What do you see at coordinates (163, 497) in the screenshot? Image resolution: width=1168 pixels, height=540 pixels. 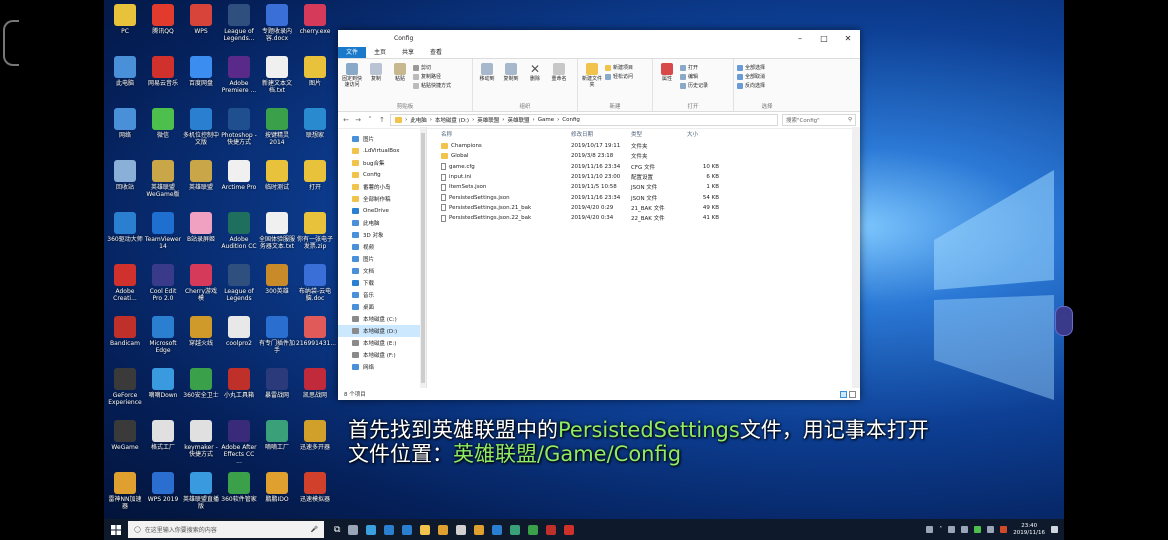 I see `desktop-icon: WPS 2019` at bounding box center [163, 497].